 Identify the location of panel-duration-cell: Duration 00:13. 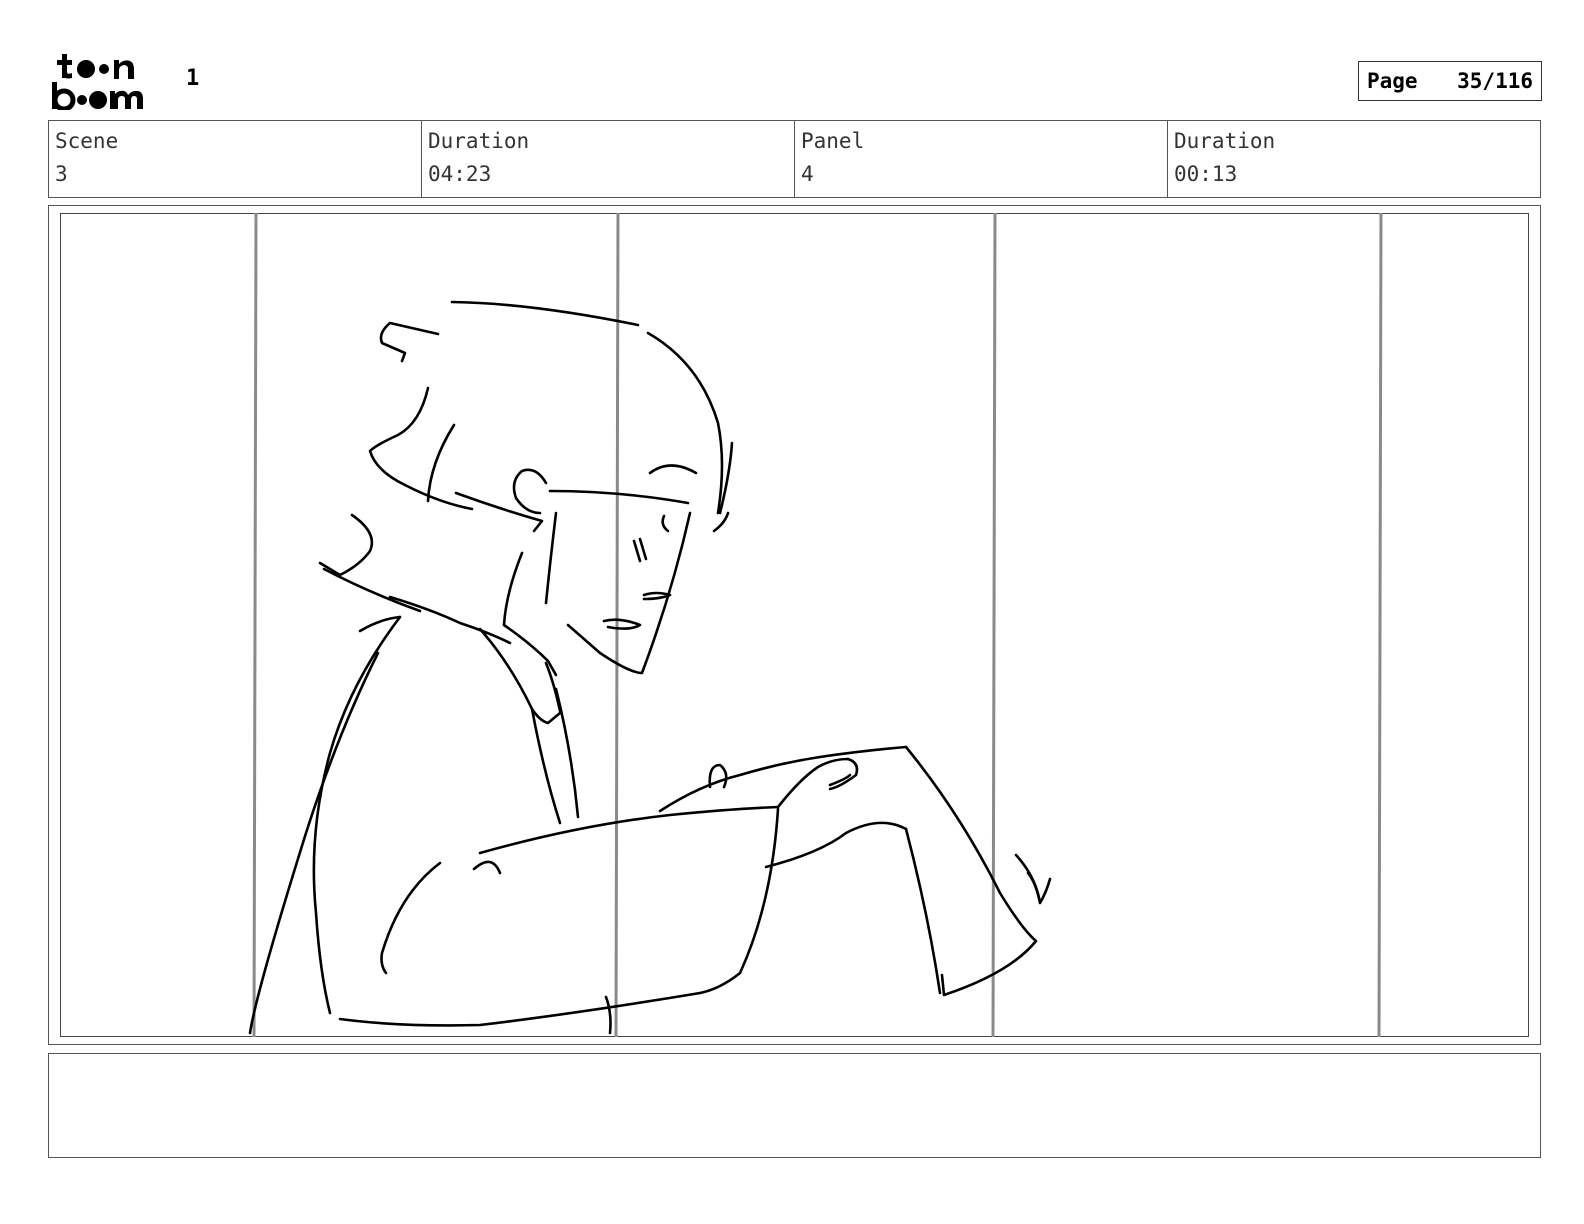
(1354, 159).